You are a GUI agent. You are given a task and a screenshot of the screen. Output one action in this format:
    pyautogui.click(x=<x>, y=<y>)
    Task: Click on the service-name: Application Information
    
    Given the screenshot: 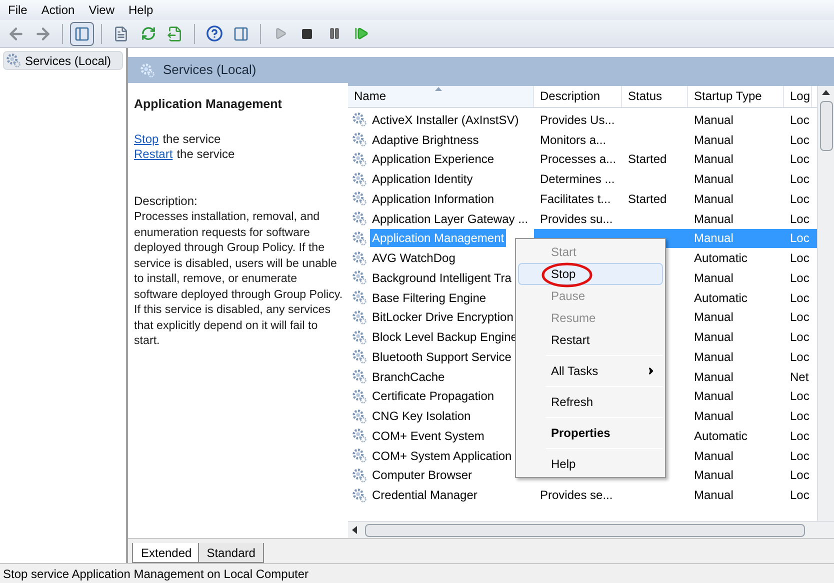 What is the action you would take?
    pyautogui.click(x=433, y=199)
    